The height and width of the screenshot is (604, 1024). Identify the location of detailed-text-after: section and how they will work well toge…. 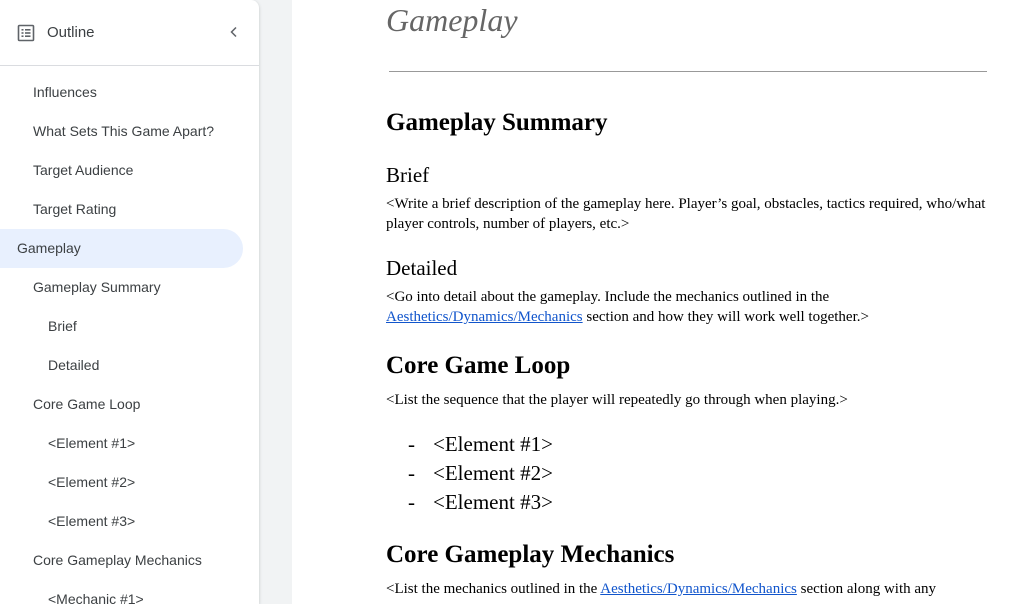
(725, 317).